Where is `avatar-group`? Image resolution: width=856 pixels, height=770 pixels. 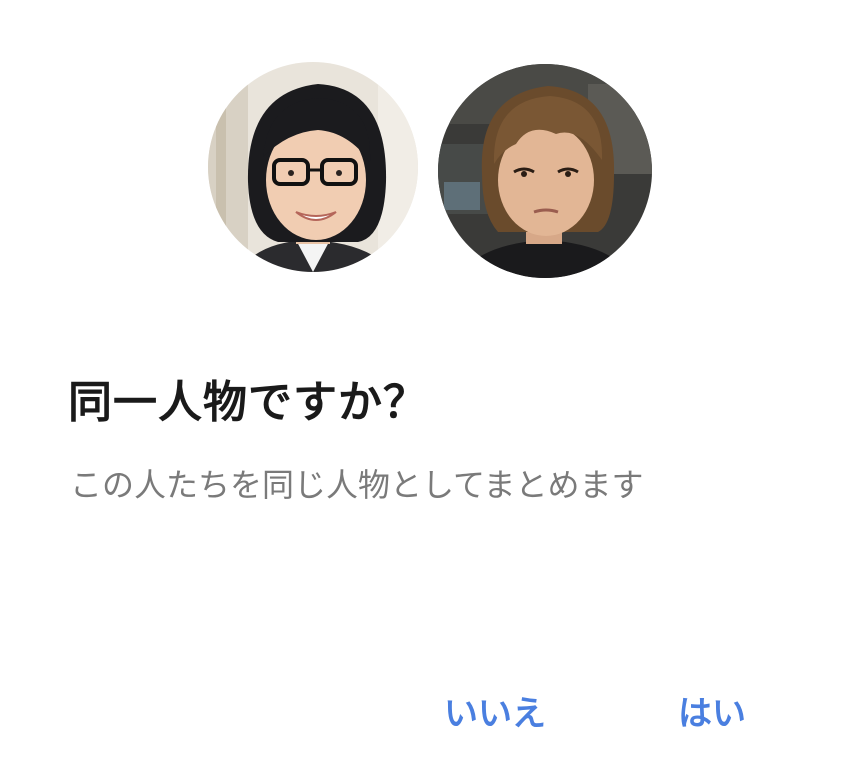
avatar-group is located at coordinates (433, 170).